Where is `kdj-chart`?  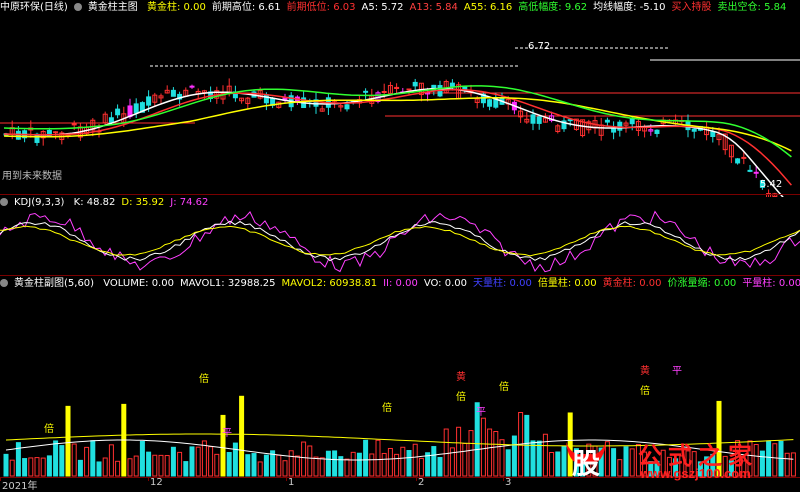
kdj-chart is located at coordinates (400, 241).